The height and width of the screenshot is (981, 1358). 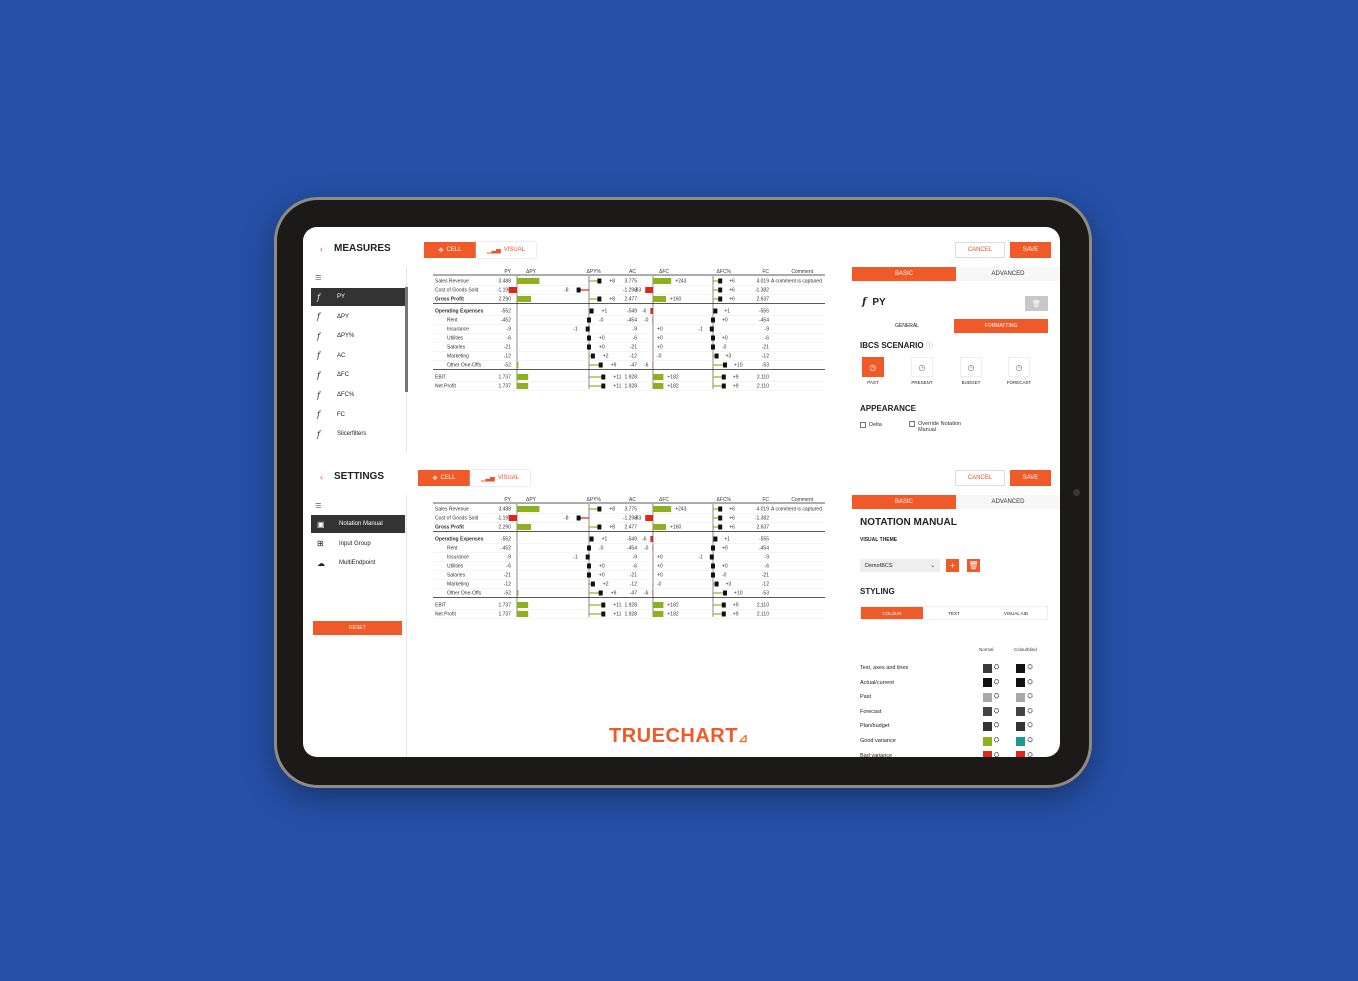 I want to click on scenario-present: ◷ PRESENT, so click(x=922, y=371).